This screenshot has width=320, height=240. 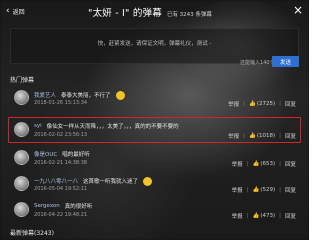 I want to click on comment-text: 唱的最好听, so click(x=76, y=155).